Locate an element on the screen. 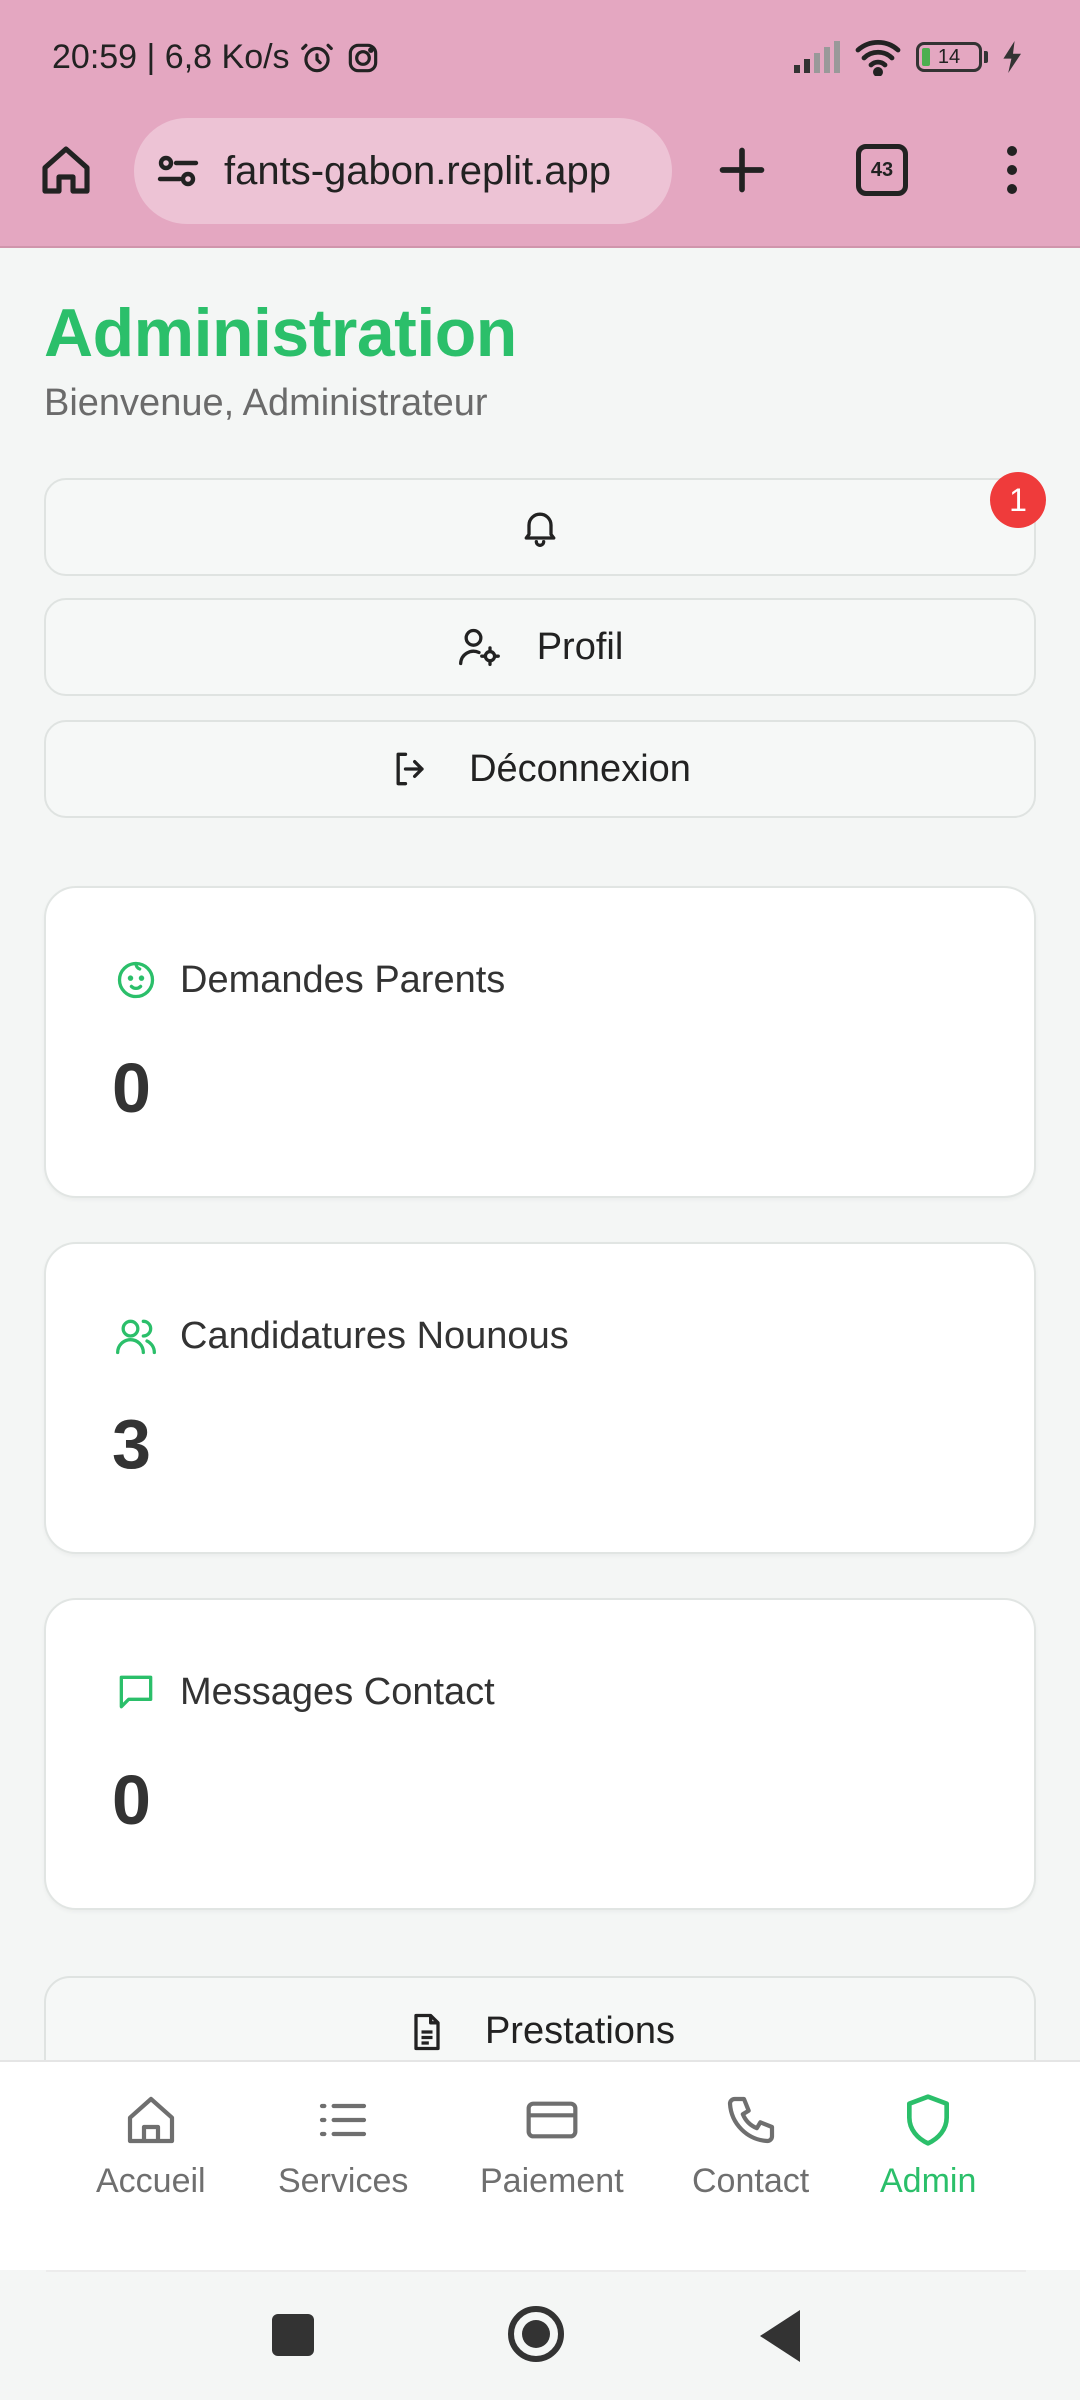 The image size is (1080, 2400). profile-button: Profil is located at coordinates (540, 647).